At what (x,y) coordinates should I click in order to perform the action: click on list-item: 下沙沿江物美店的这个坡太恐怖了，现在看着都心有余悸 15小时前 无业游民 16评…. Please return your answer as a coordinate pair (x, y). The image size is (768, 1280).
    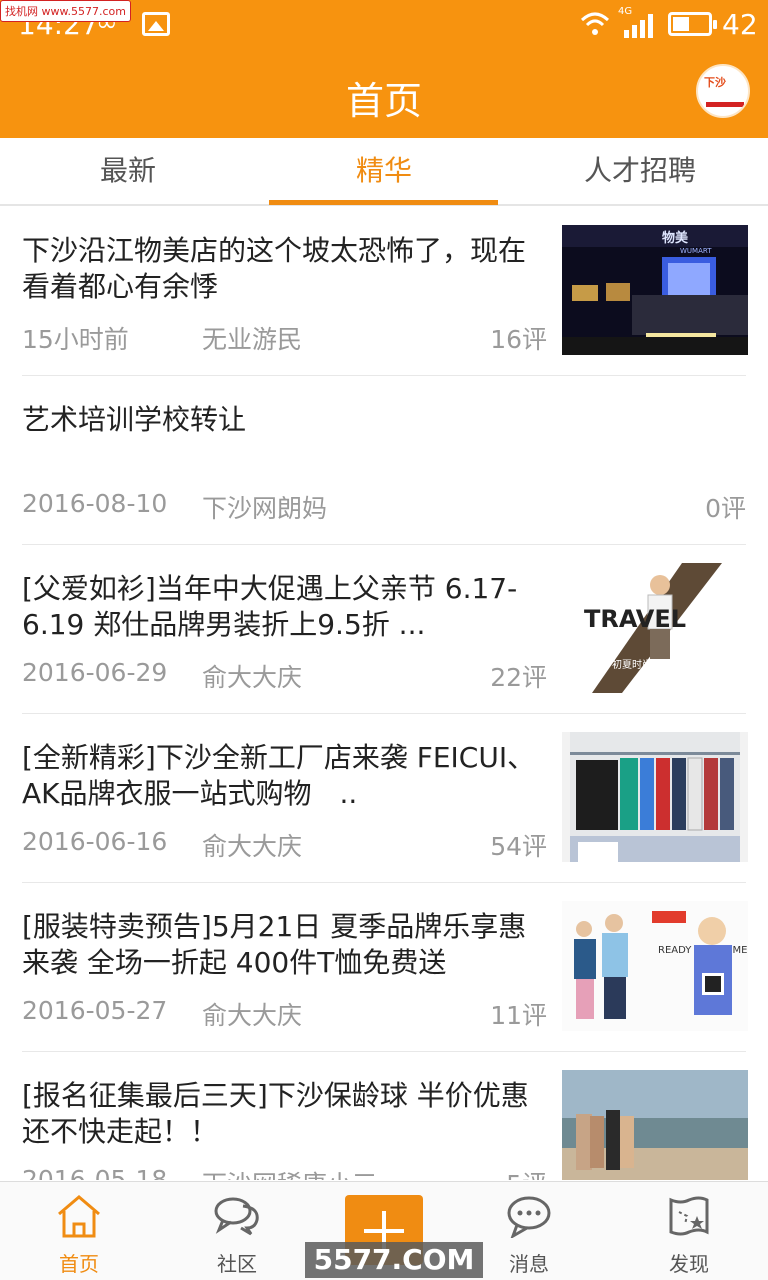
    Looking at the image, I should click on (385, 291).